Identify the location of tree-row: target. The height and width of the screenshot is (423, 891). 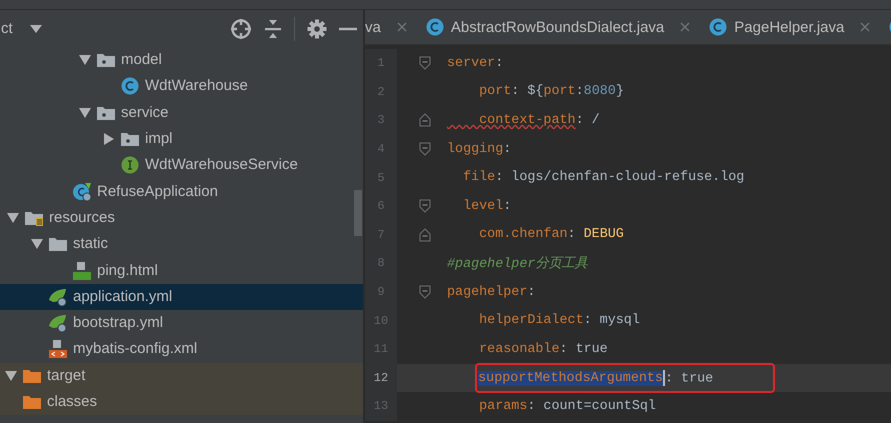
(181, 375).